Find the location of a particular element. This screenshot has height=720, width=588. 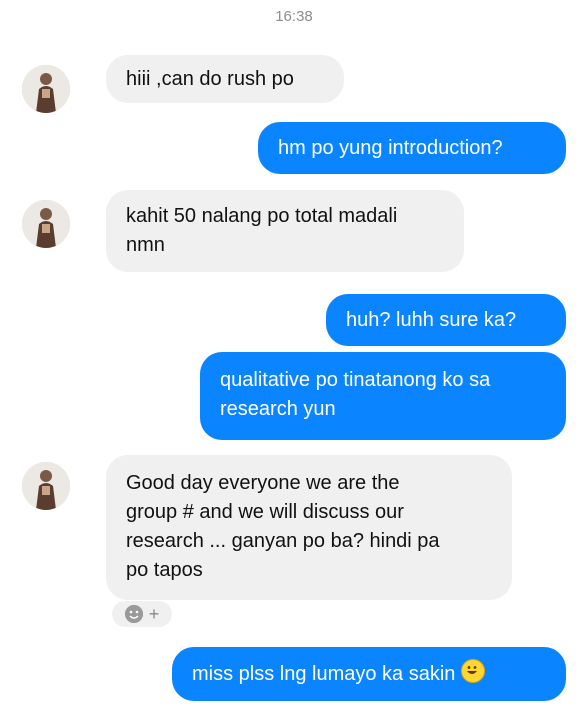

message-text-line: group # and we will discuss our is located at coordinates (265, 512).